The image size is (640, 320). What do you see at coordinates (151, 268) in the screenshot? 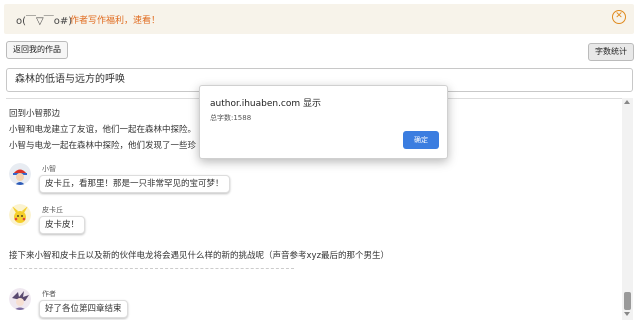
I see `divider` at bounding box center [151, 268].